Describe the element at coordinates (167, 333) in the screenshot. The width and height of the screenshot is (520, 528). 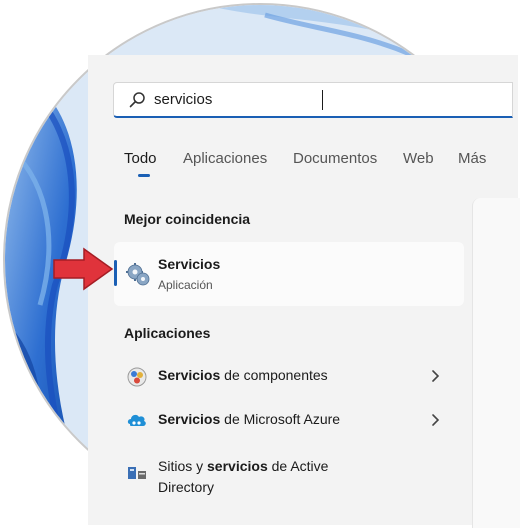
I see `apps-heading: Aplicaciones` at that location.